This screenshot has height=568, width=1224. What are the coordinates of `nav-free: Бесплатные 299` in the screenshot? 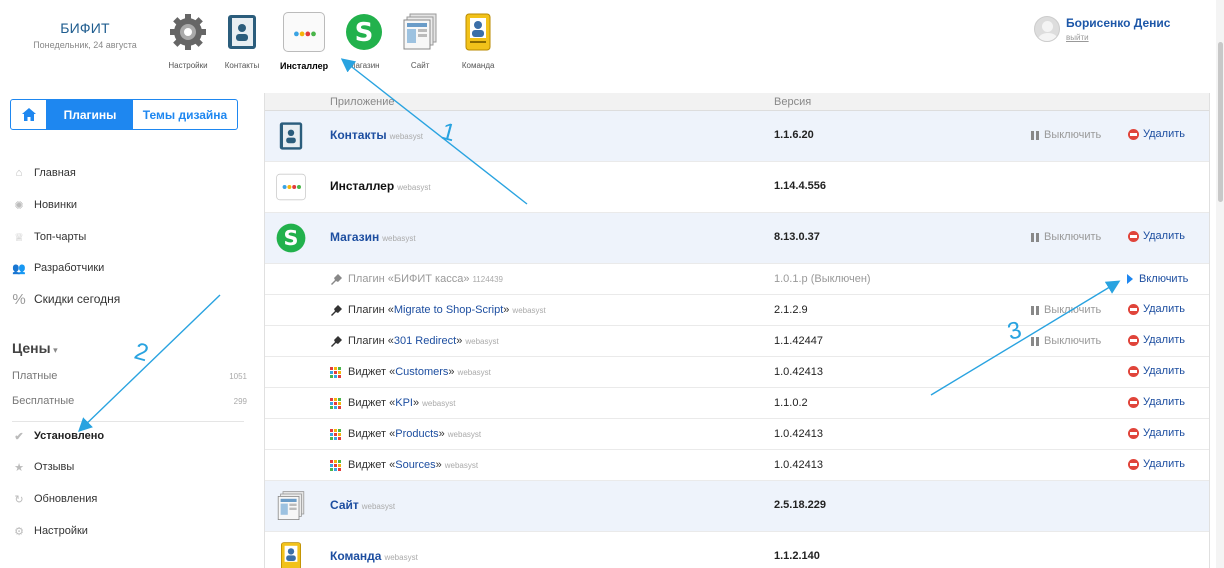 It's located at (129, 401).